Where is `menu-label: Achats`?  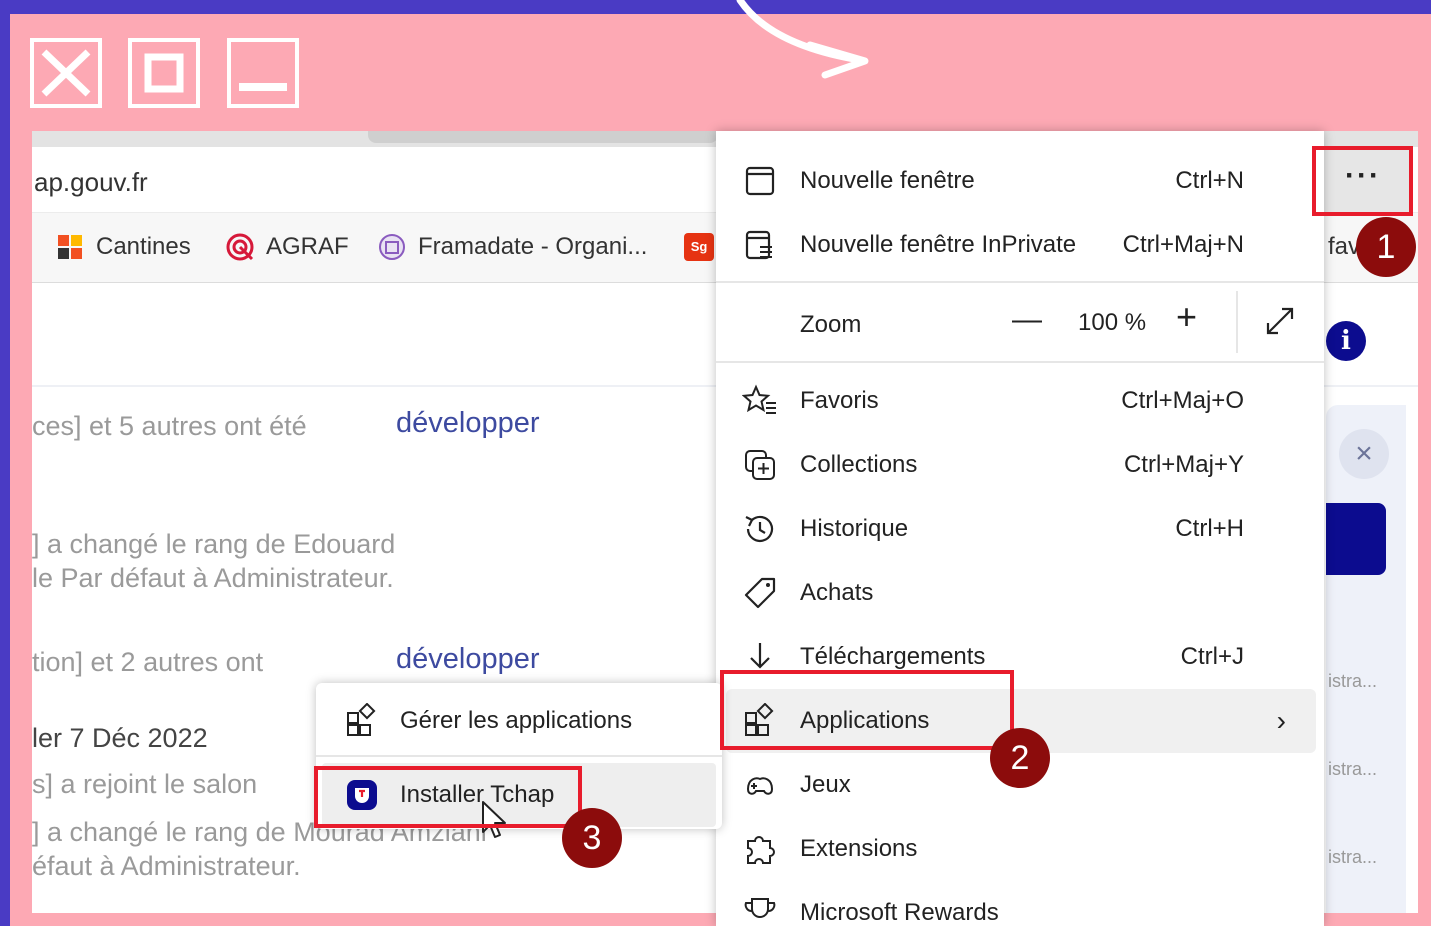 menu-label: Achats is located at coordinates (837, 592).